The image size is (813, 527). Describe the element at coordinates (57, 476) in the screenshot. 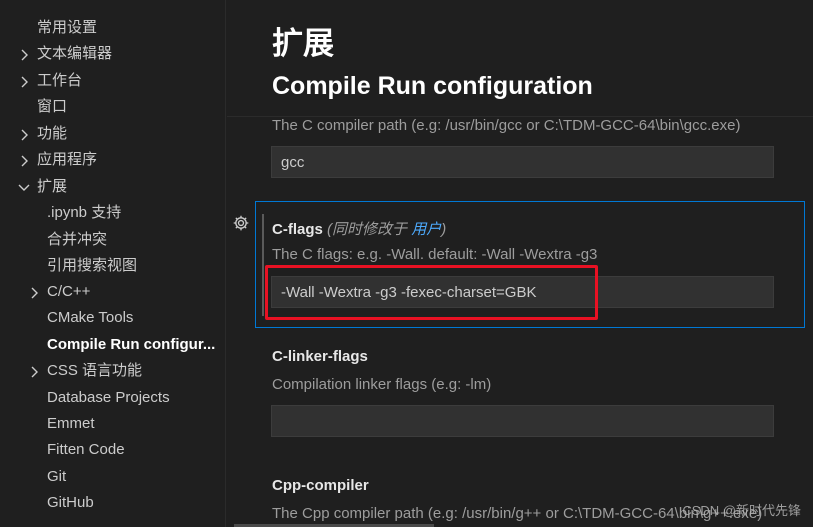

I see `tree-item-label: Git` at that location.